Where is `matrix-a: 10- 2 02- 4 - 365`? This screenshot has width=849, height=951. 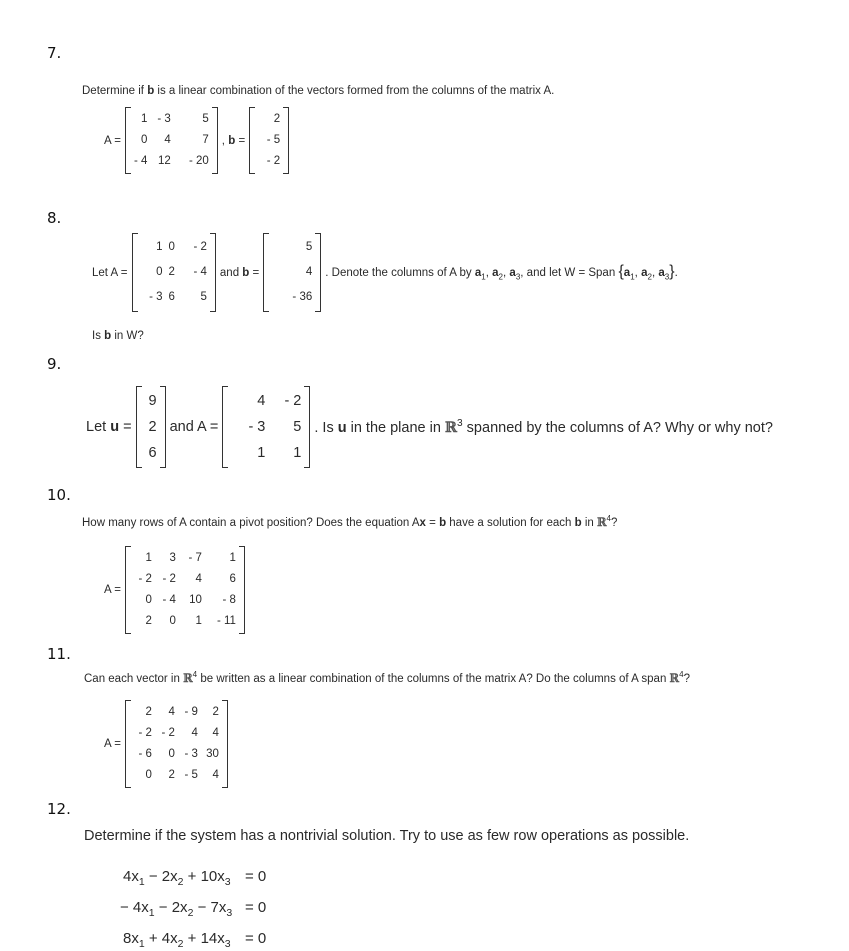 matrix-a: 10- 2 02- 4 - 365 is located at coordinates (174, 272).